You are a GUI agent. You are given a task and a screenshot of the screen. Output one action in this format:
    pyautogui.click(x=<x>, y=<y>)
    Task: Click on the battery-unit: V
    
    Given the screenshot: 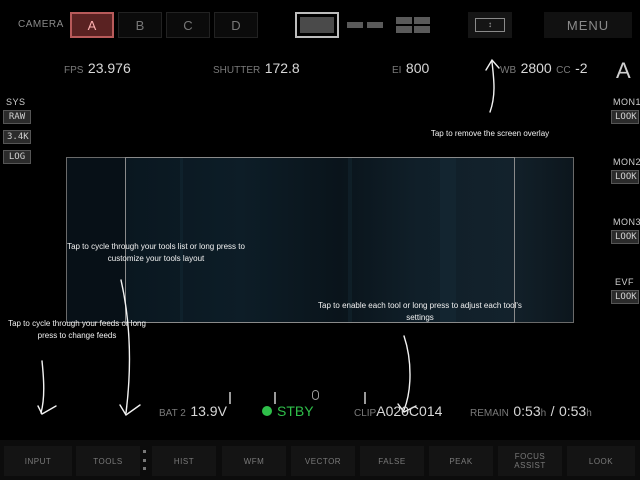 What is the action you would take?
    pyautogui.click(x=222, y=411)
    